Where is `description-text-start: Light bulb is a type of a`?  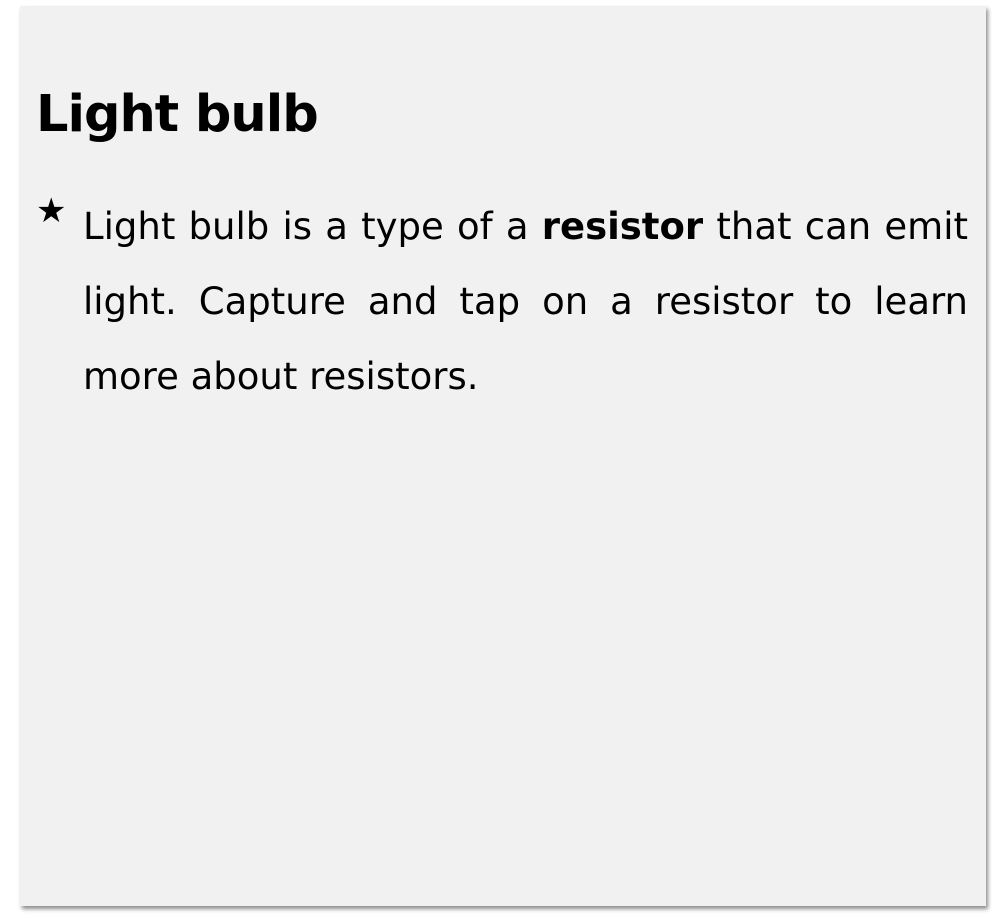
description-text-start: Light bulb is a type of a is located at coordinates (312, 226).